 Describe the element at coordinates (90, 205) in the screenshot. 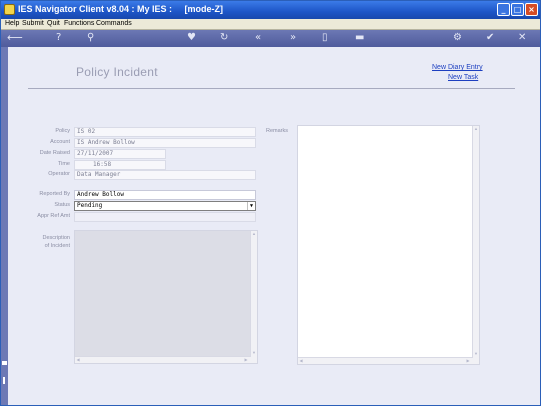

I see `status-selected-value: Pending` at that location.